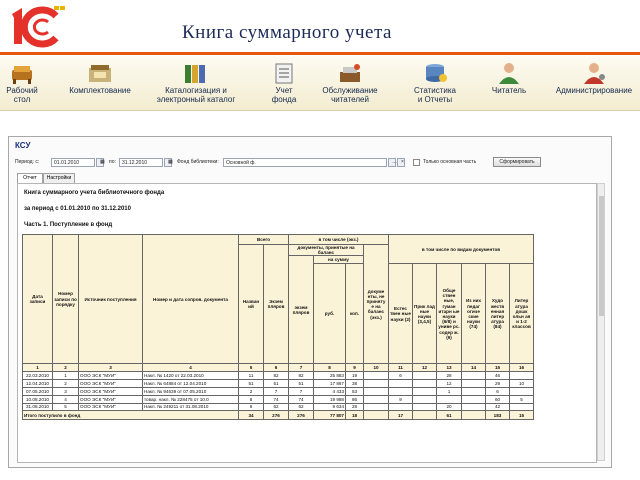 This screenshot has width=640, height=480. What do you see at coordinates (416, 162) in the screenshot?
I see `only-main-checkbox` at bounding box center [416, 162].